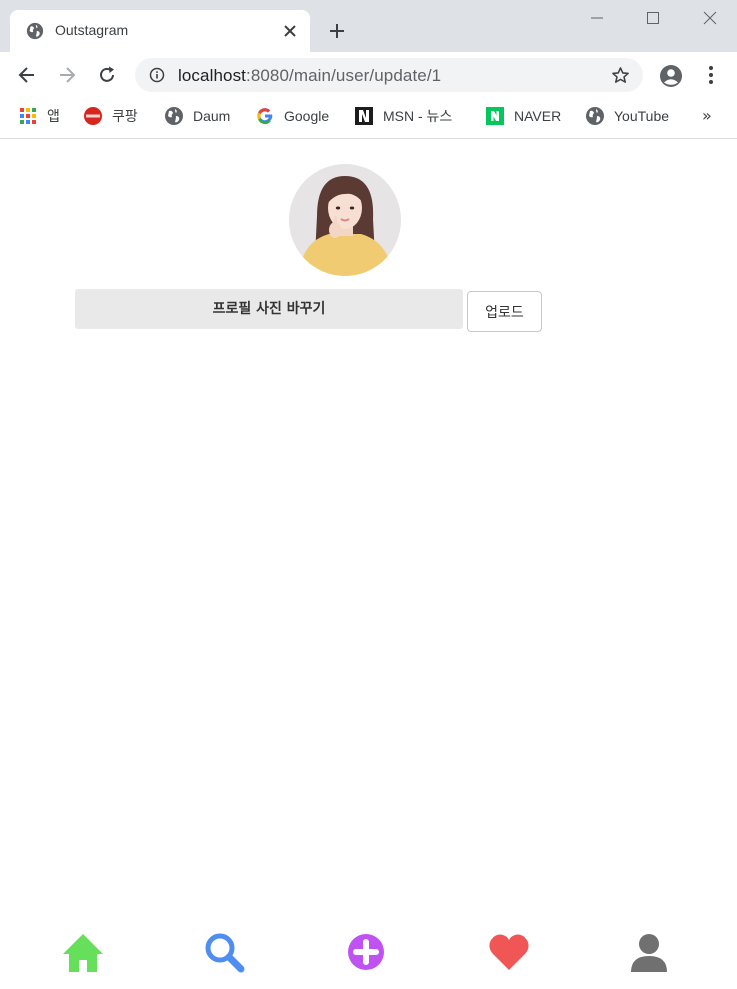  Describe the element at coordinates (504, 311) in the screenshot. I see `upload-button: 업로드` at that location.